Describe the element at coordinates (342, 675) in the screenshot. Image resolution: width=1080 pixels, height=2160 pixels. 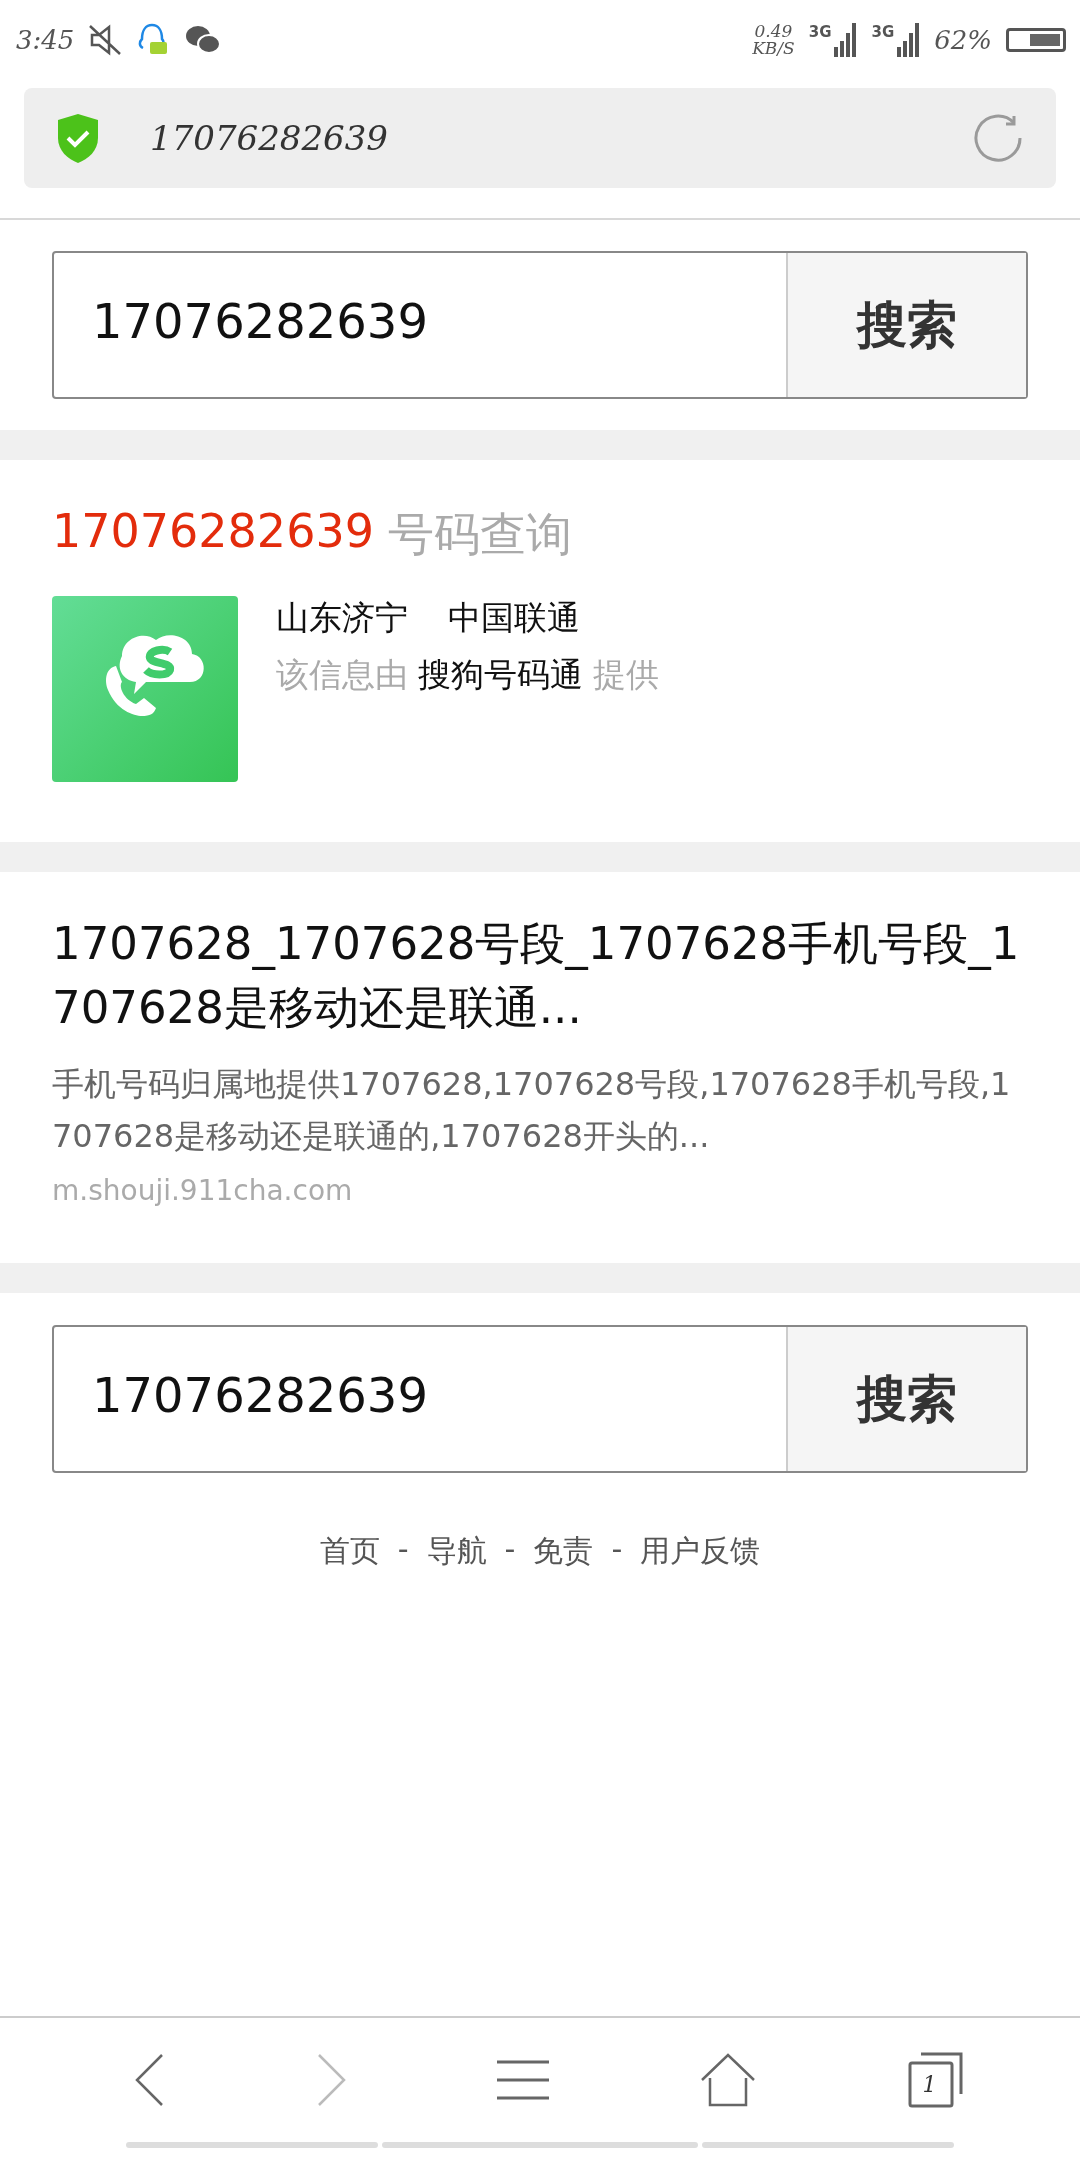
I see `source-label: 该信息由` at that location.